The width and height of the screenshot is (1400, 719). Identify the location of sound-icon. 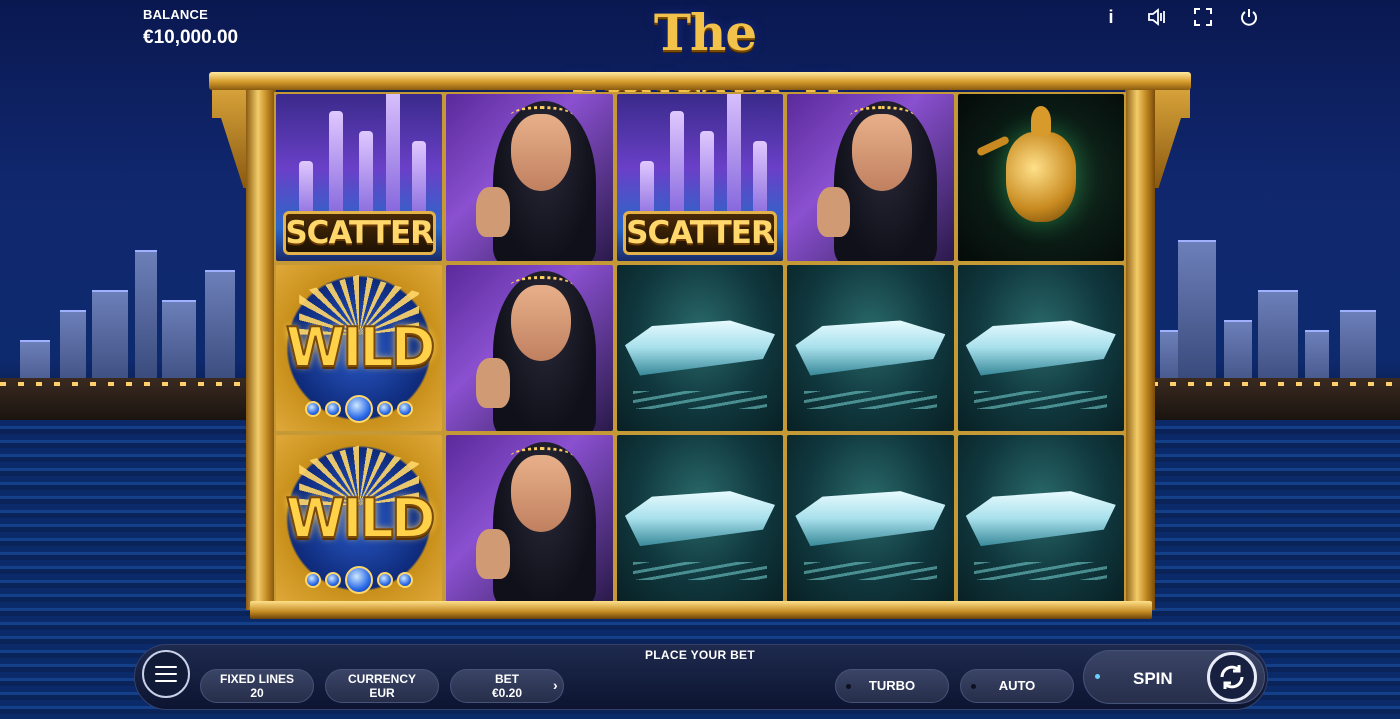
(1157, 17).